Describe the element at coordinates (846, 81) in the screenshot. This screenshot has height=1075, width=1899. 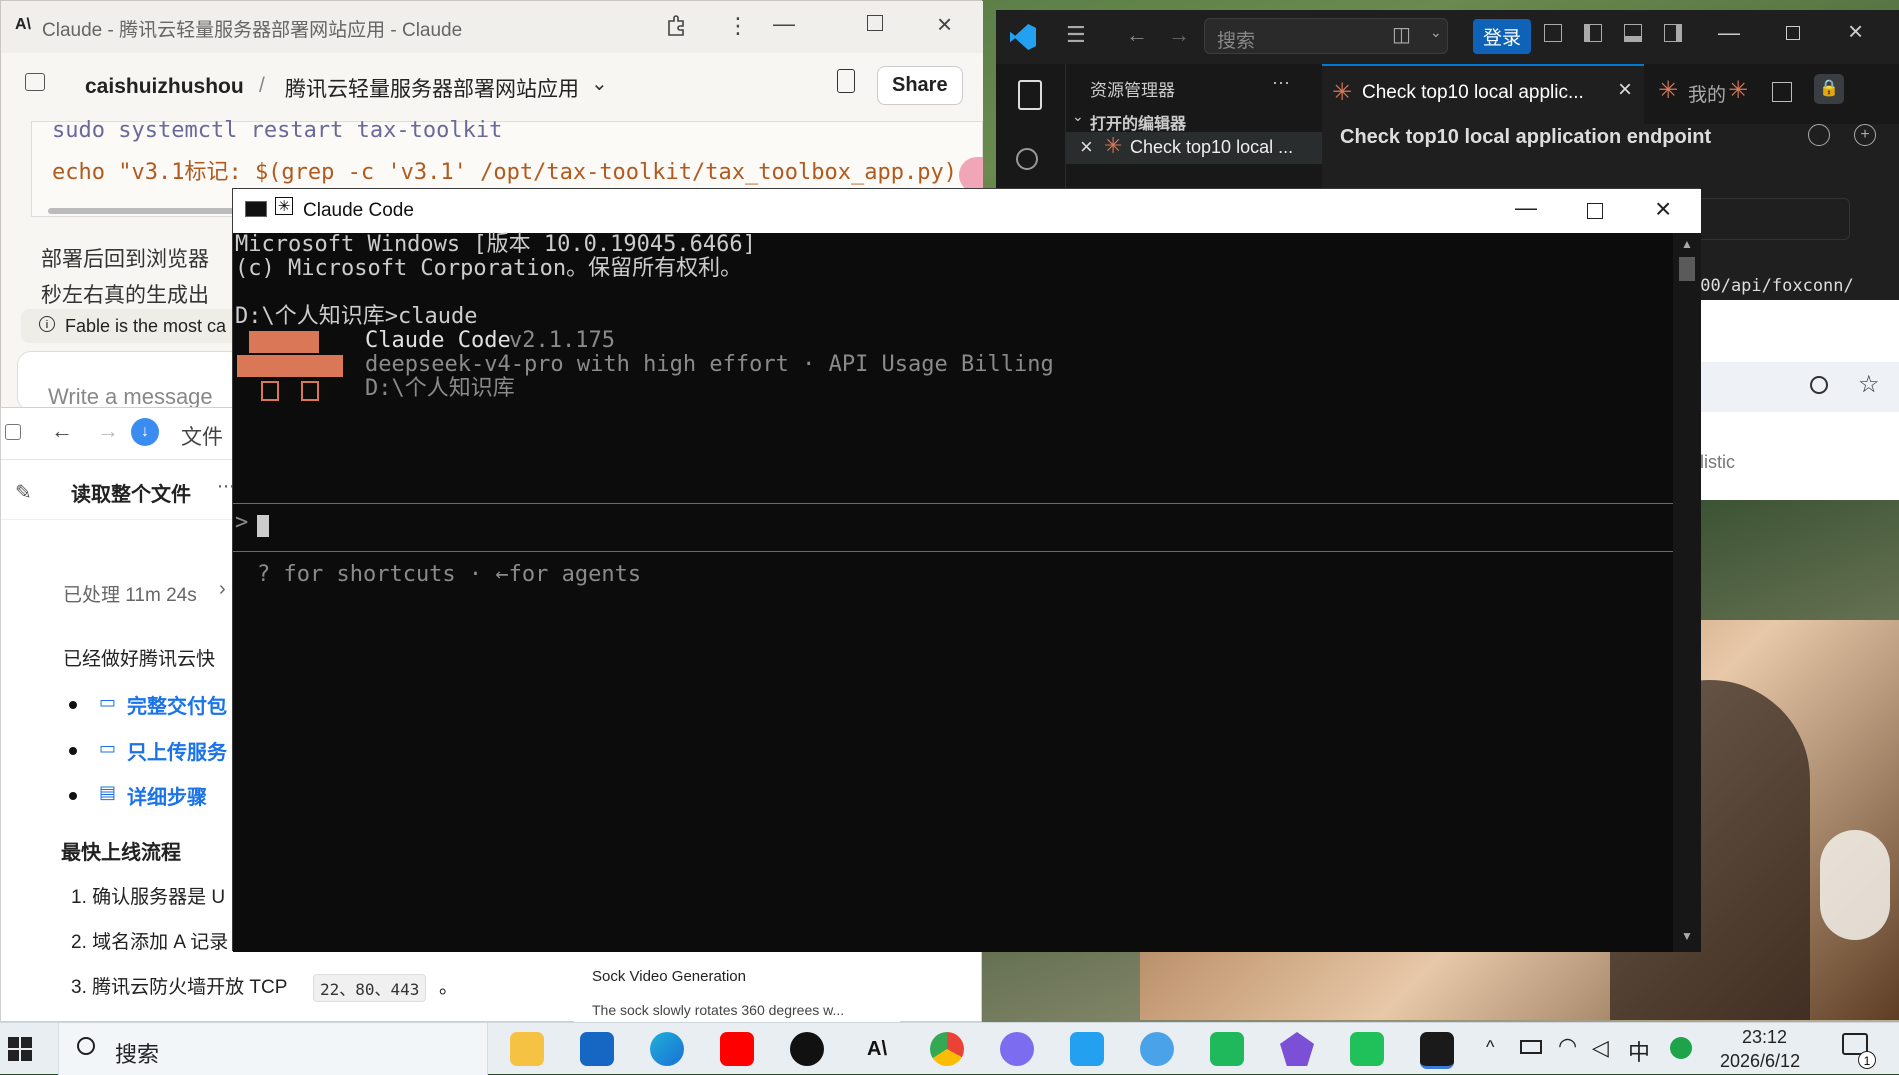
I see `document-icon` at that location.